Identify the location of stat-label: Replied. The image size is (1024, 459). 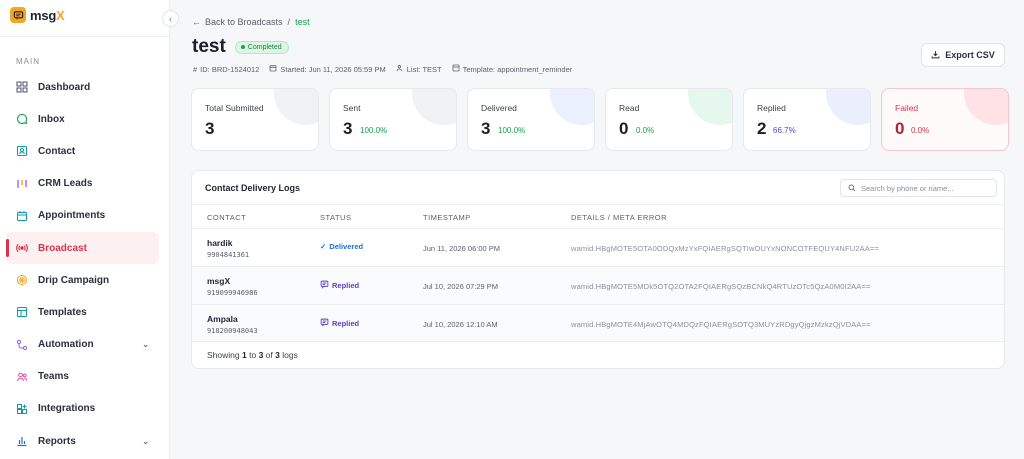
(771, 108).